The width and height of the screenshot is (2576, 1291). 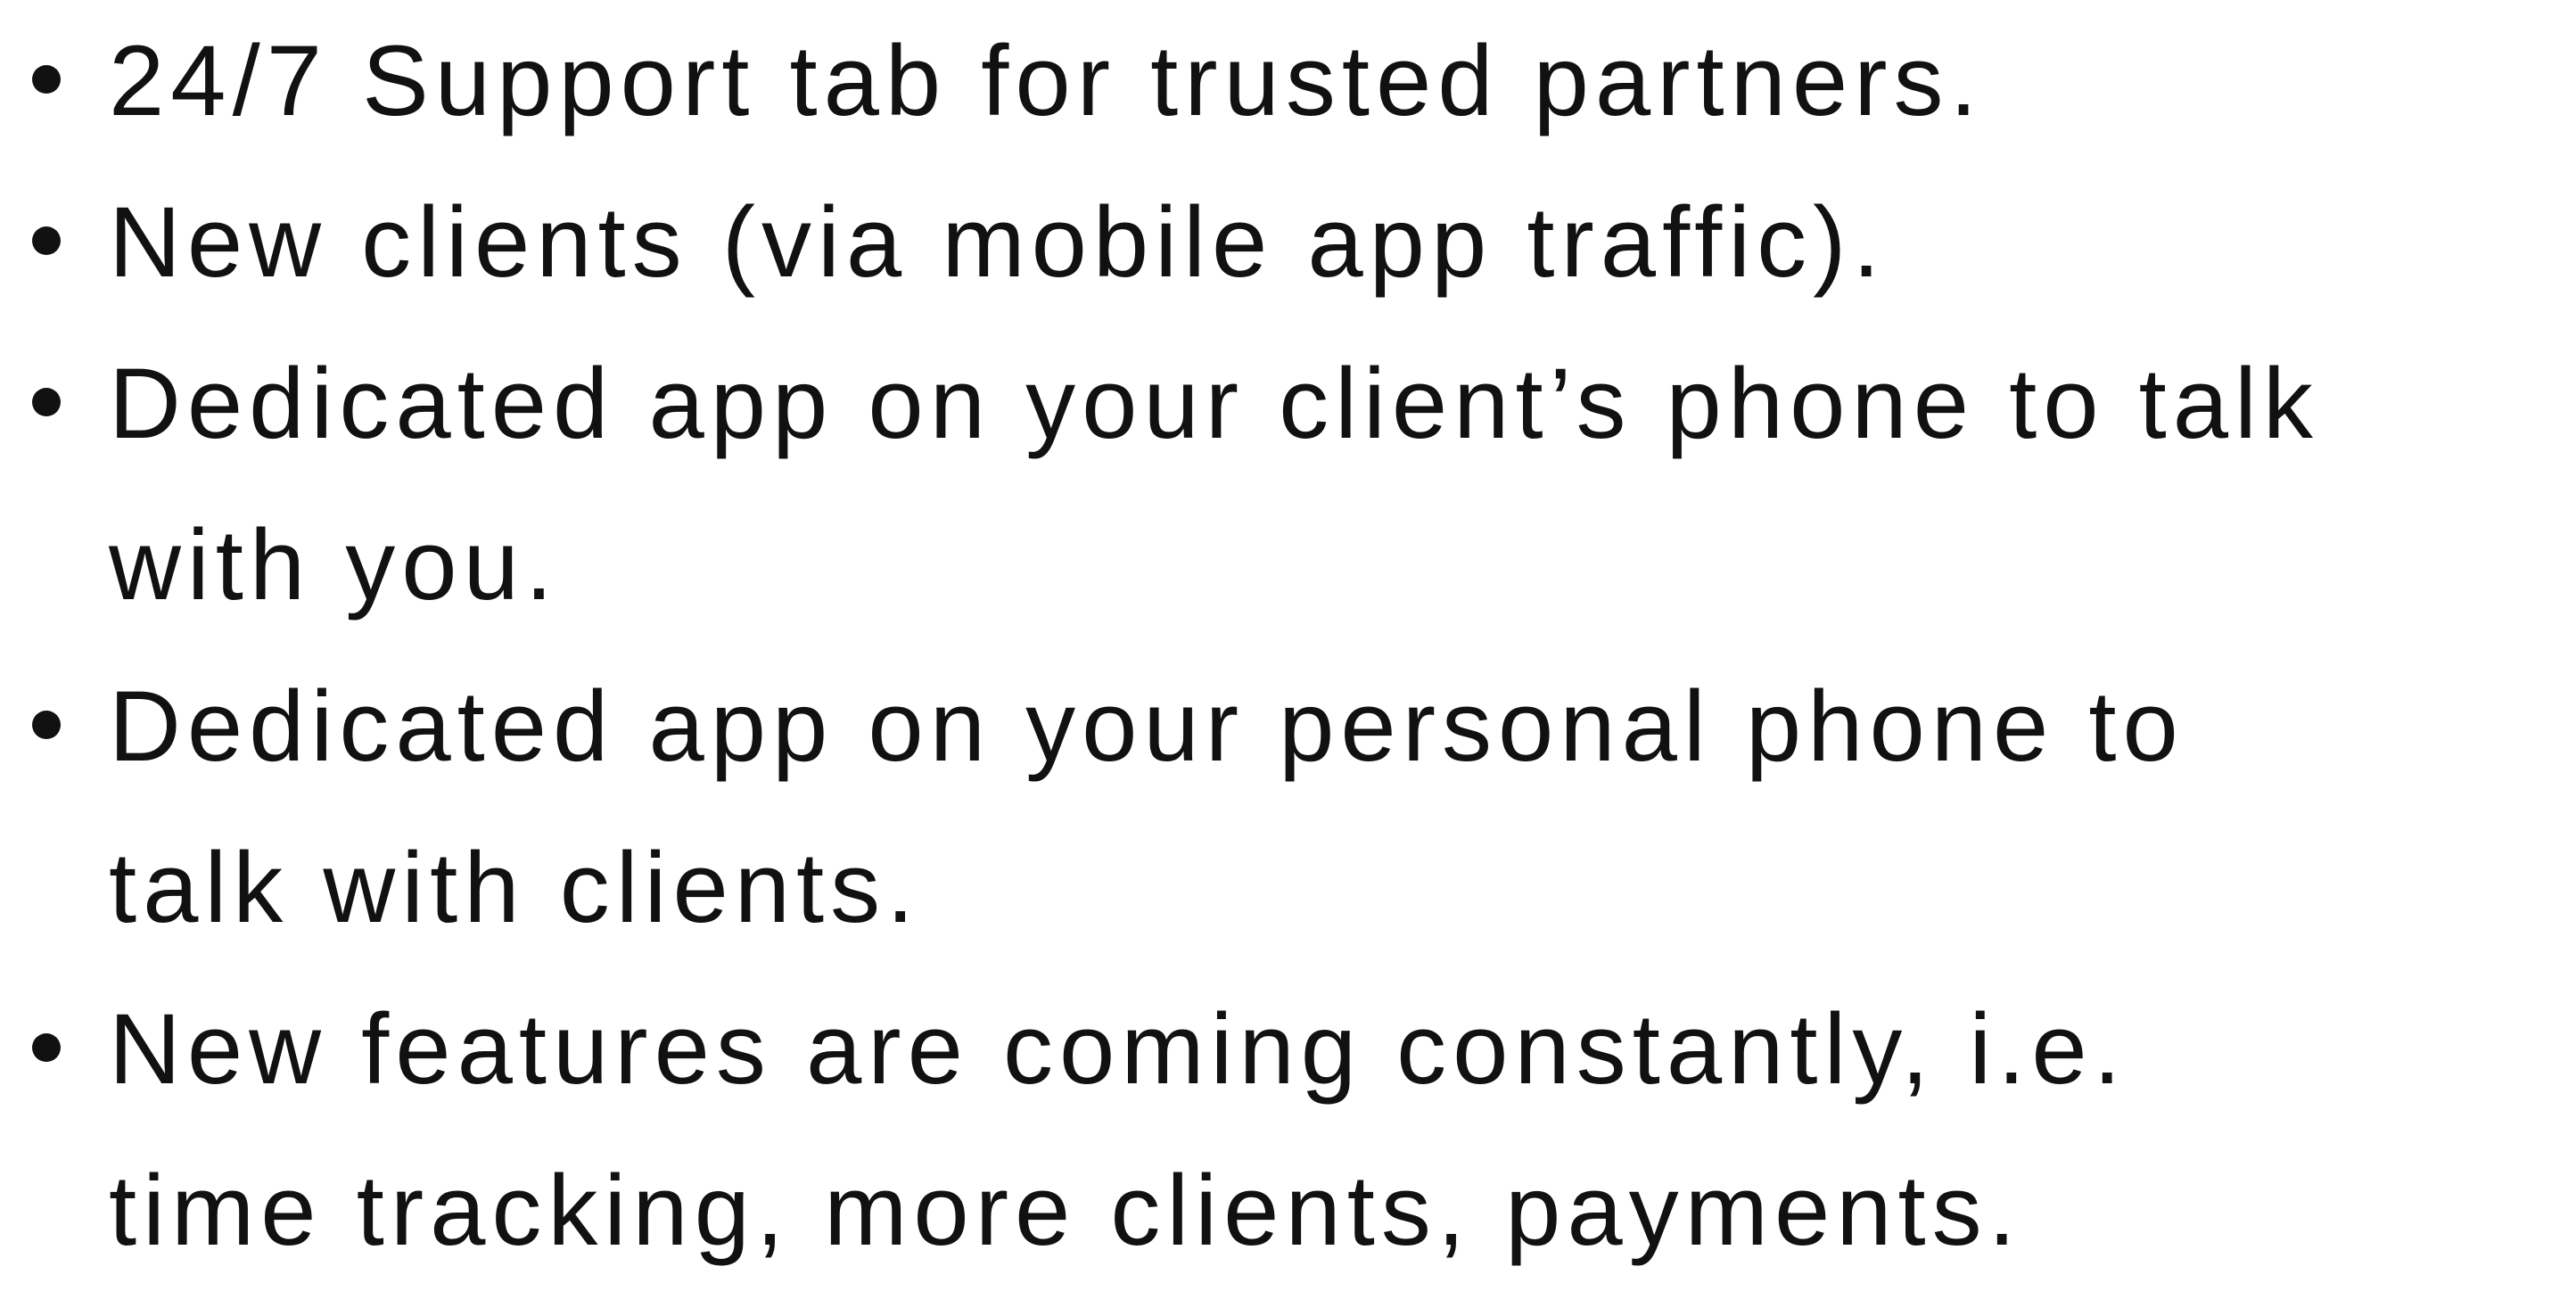 What do you see at coordinates (334, 565) in the screenshot?
I see `list-item-text-continued: with you.` at bounding box center [334, 565].